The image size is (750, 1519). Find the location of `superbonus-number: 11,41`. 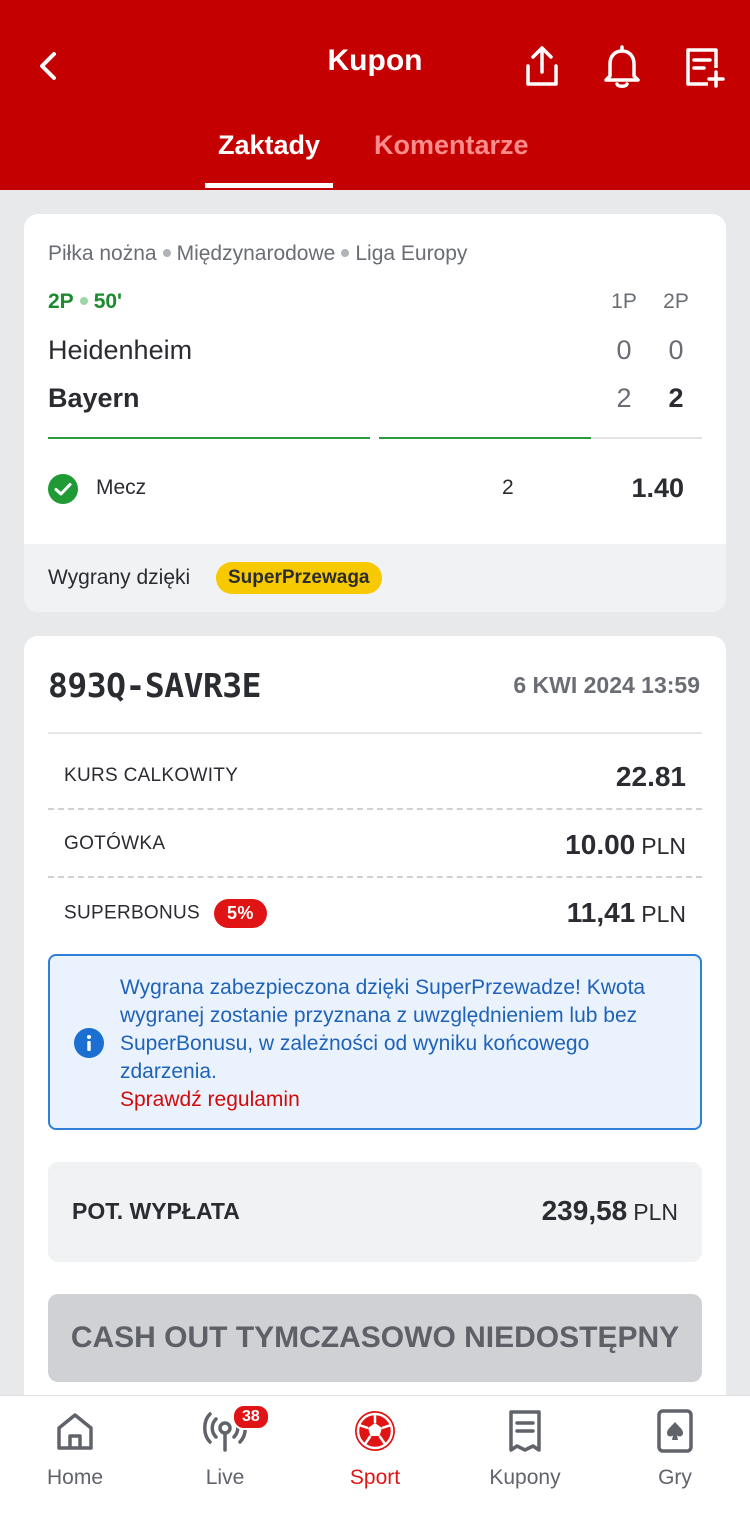

superbonus-number: 11,41 is located at coordinates (601, 912).